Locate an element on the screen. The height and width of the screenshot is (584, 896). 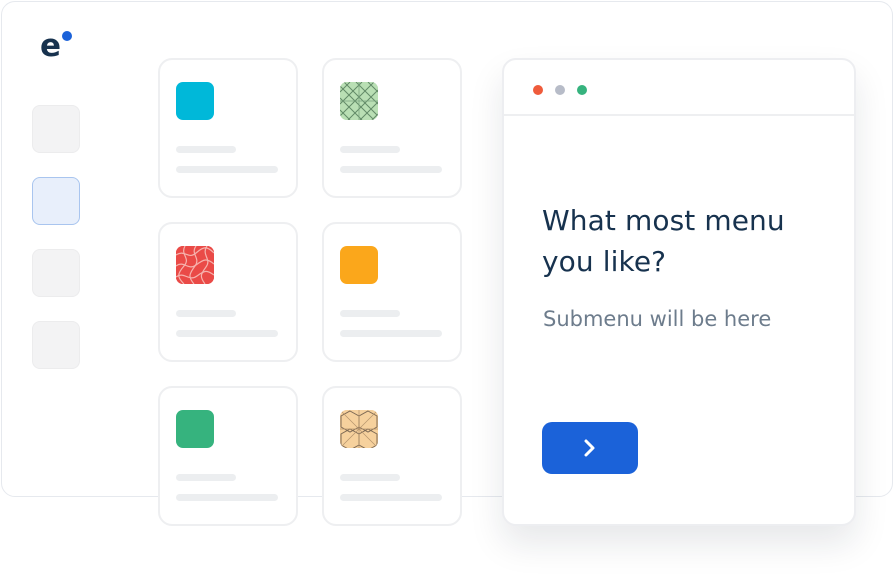
chevron-right-icon is located at coordinates (589, 448).